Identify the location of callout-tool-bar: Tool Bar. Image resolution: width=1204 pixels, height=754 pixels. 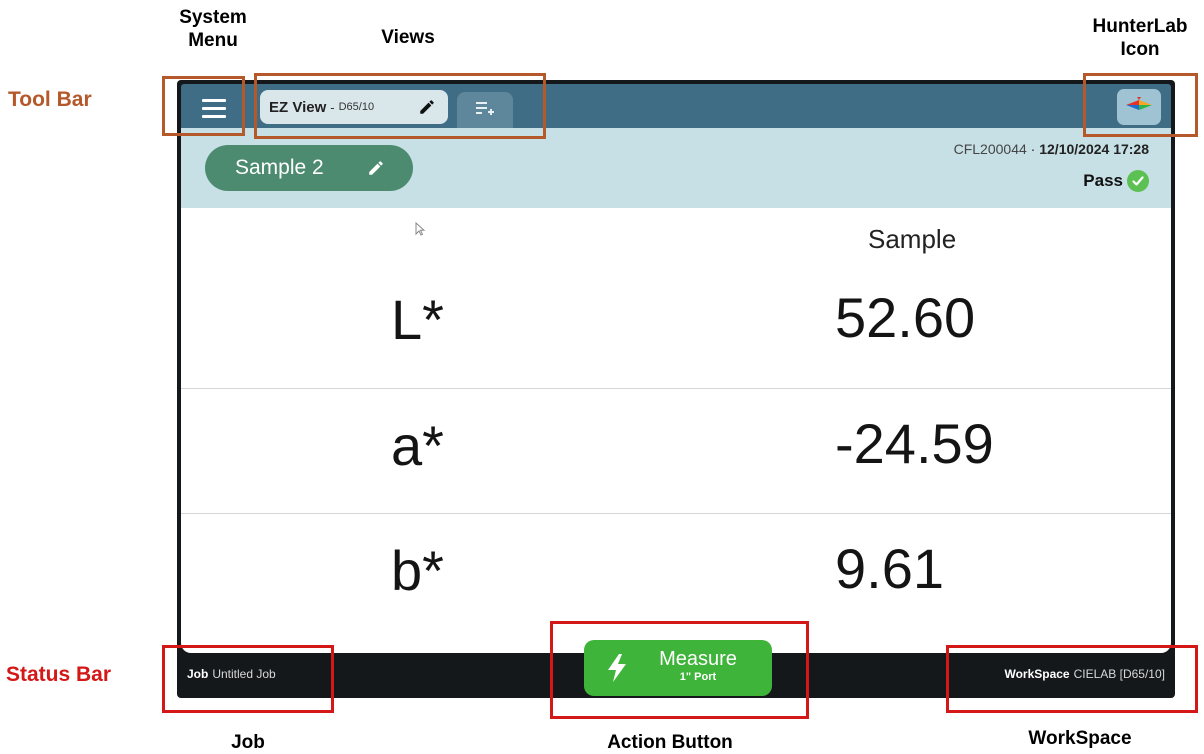
(50, 99).